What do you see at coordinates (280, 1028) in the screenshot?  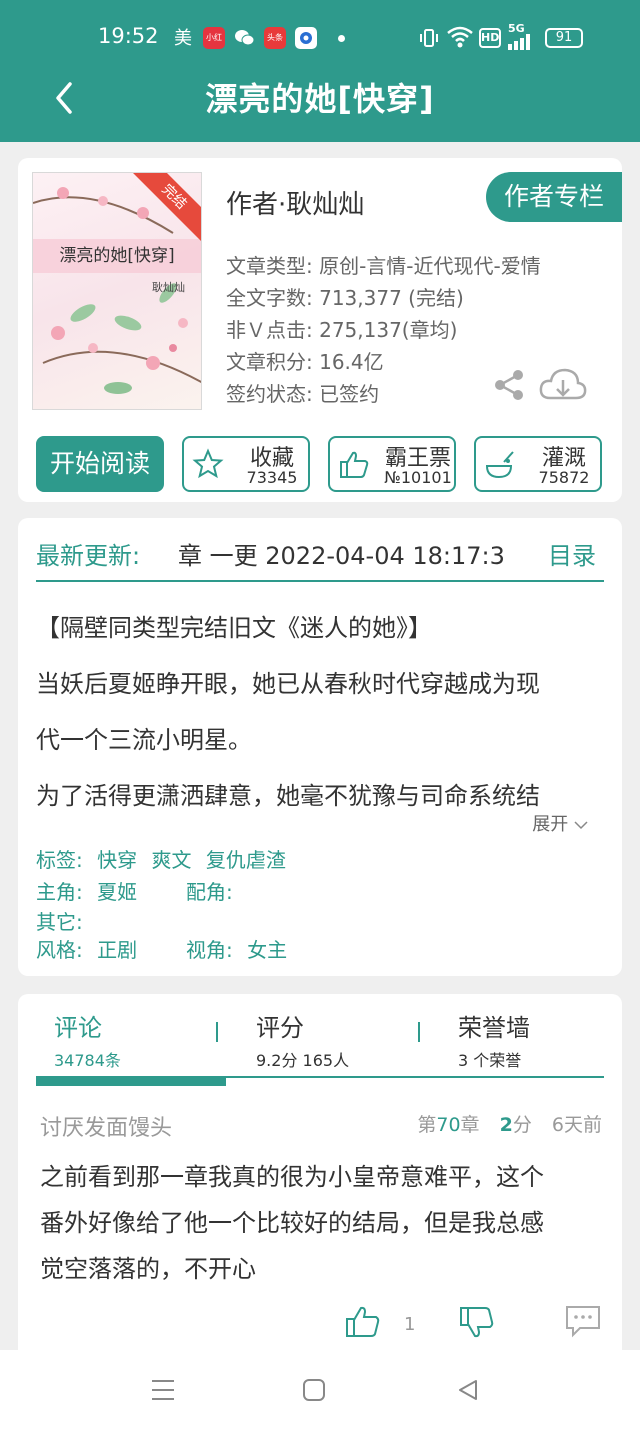 I see `tab-ratings-label: 评分` at bounding box center [280, 1028].